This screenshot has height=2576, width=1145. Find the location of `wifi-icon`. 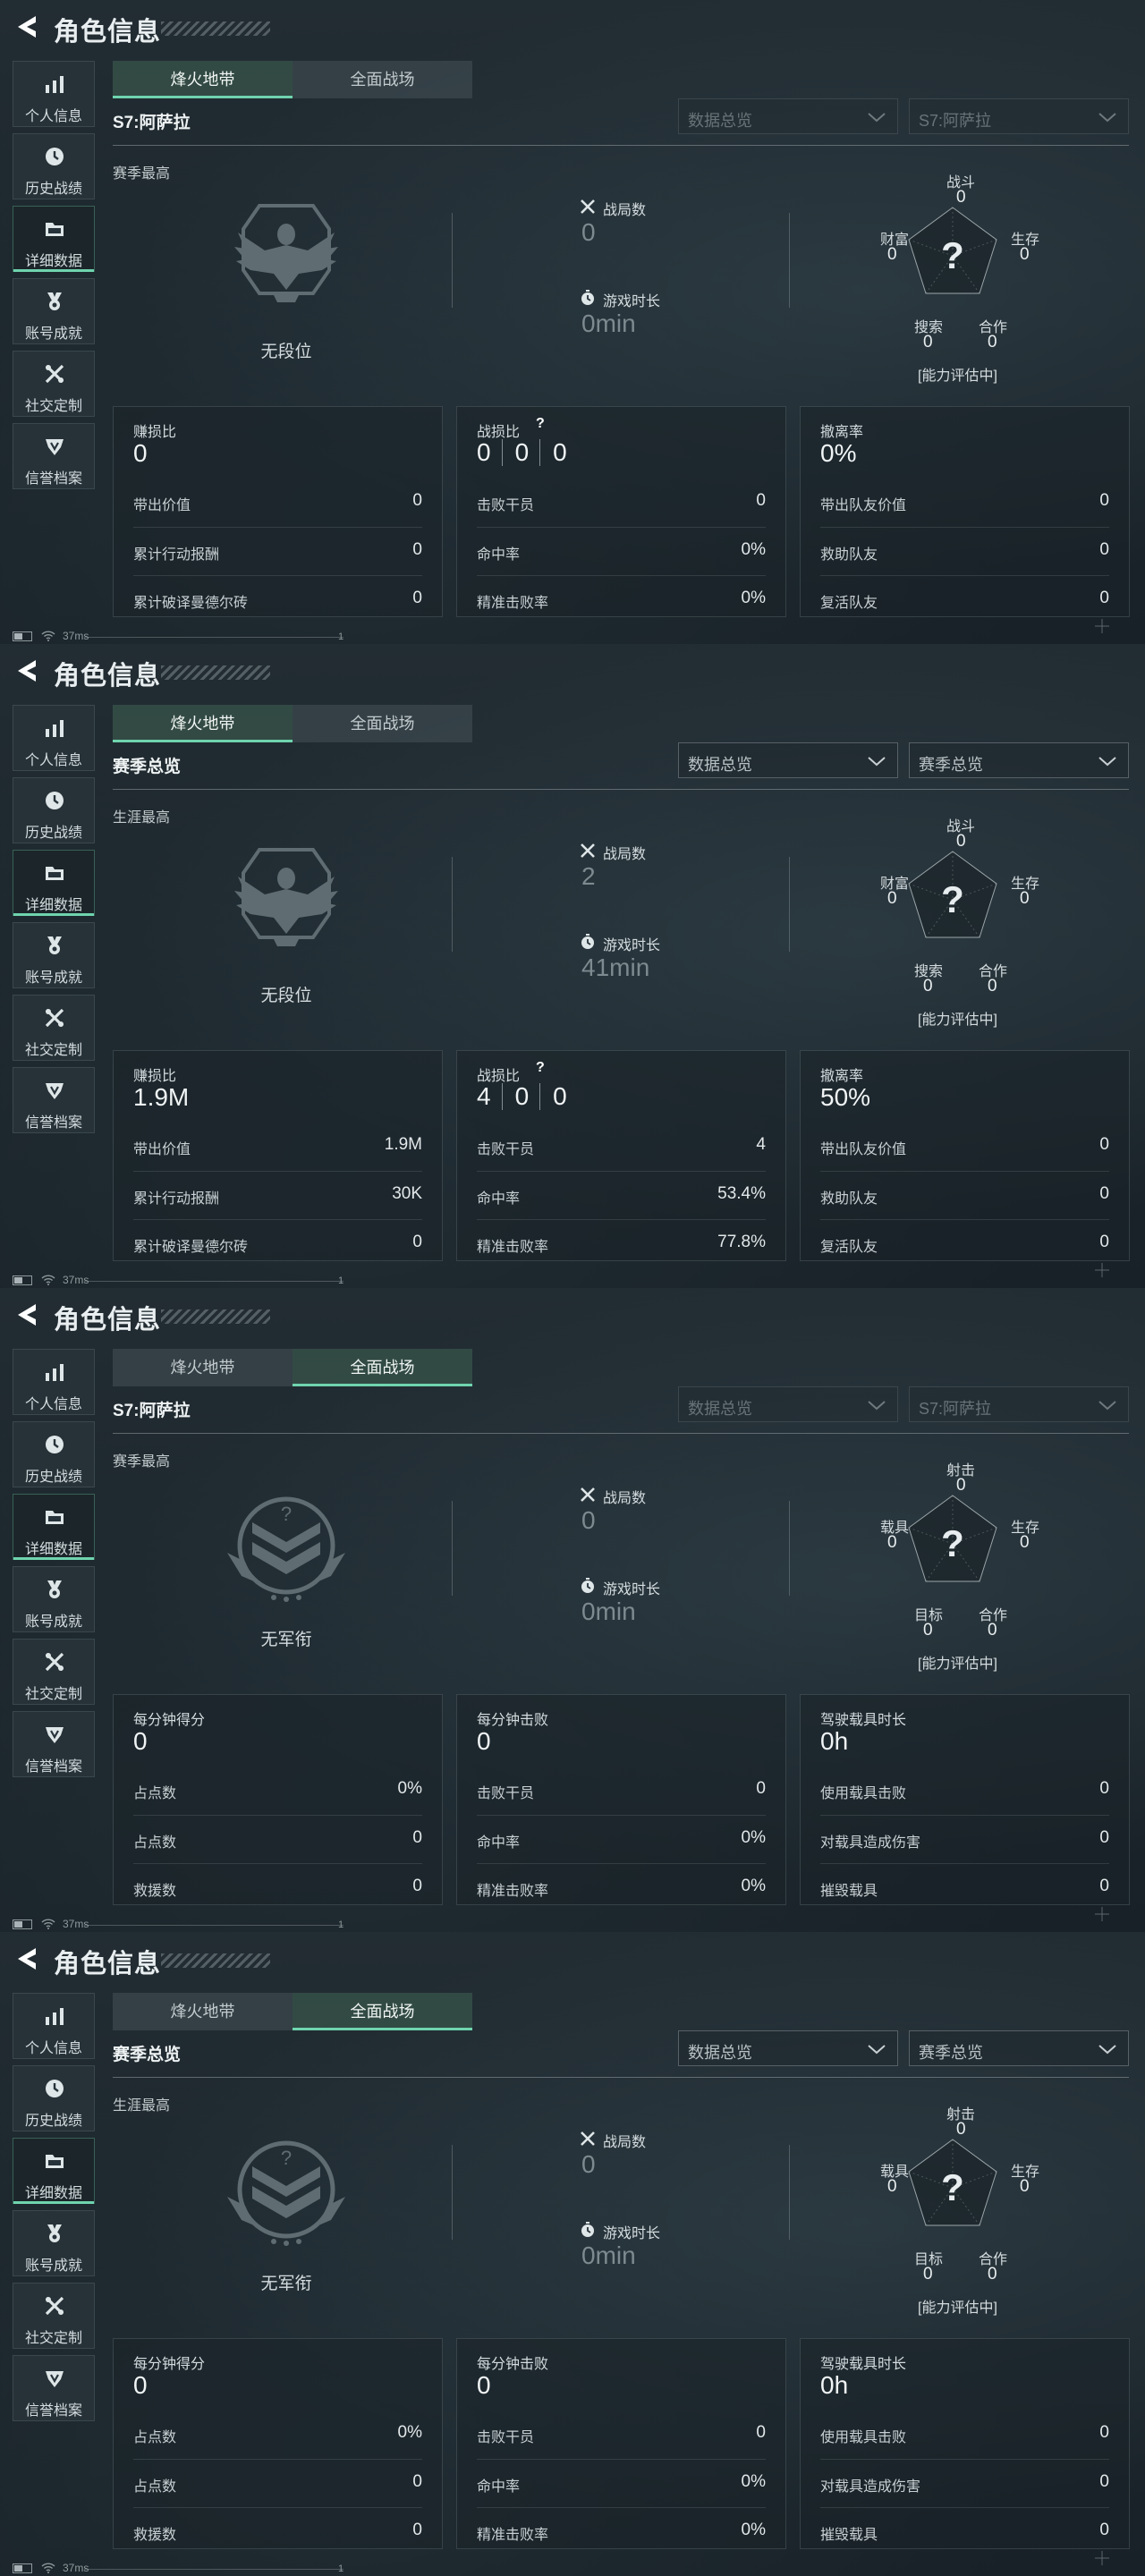

wifi-icon is located at coordinates (48, 1280).